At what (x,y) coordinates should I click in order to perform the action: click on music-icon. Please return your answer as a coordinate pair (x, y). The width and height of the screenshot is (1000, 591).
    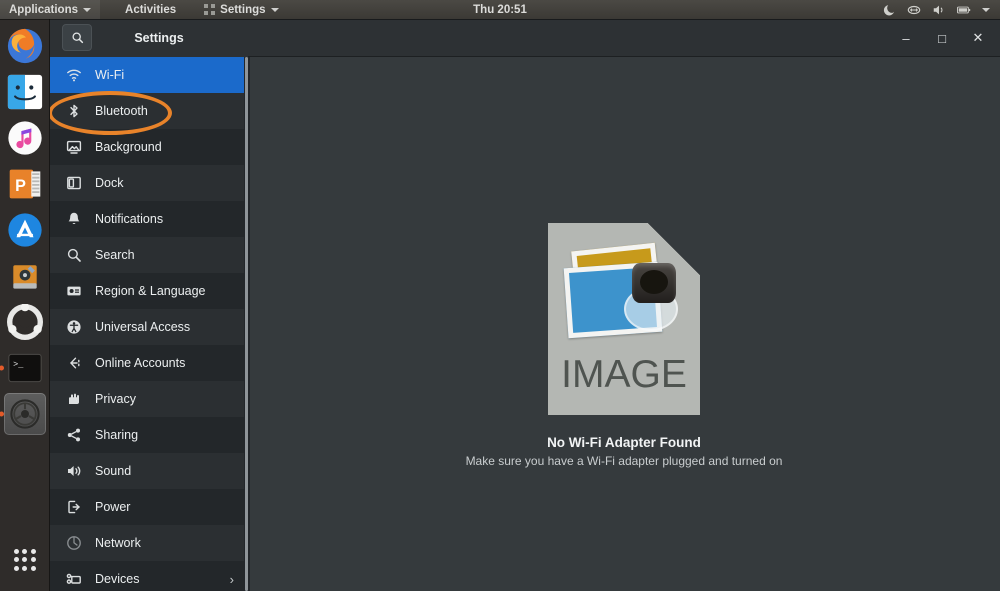
    Looking at the image, I should click on (25, 138).